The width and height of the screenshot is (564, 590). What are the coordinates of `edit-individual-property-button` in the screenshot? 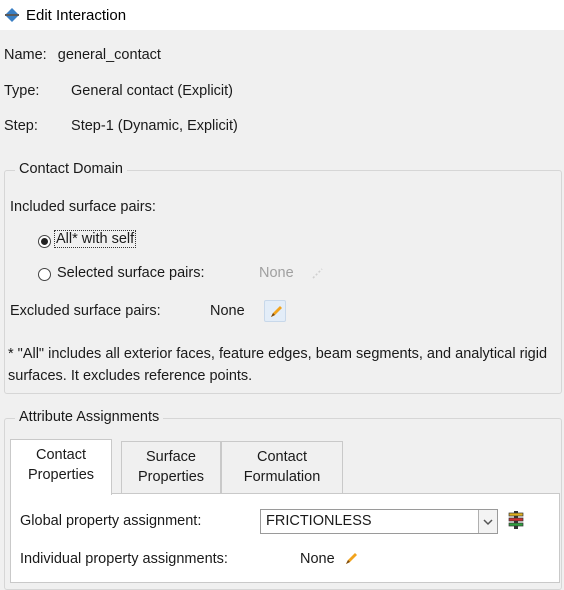 It's located at (351, 559).